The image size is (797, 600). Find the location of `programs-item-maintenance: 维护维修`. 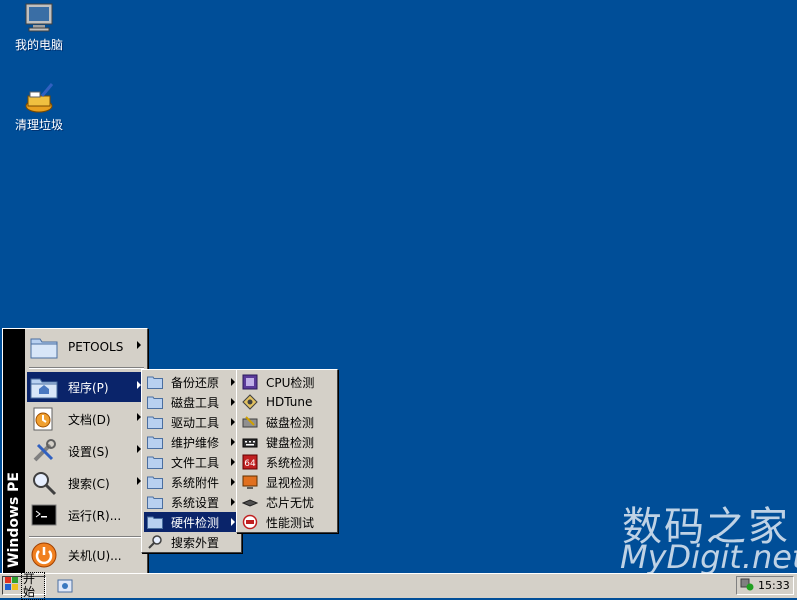

programs-item-maintenance: 维护维修 is located at coordinates (191, 442).